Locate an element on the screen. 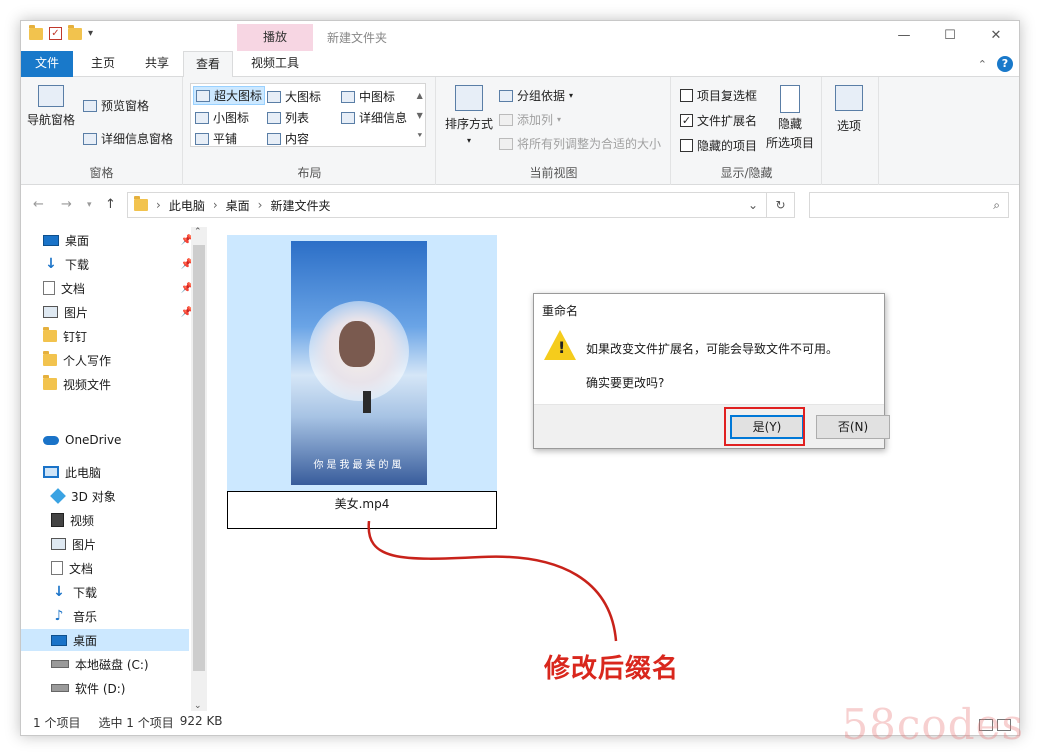 The height and width of the screenshot is (755, 1040). details-pane-button: 详细信息窗格 is located at coordinates (128, 138).